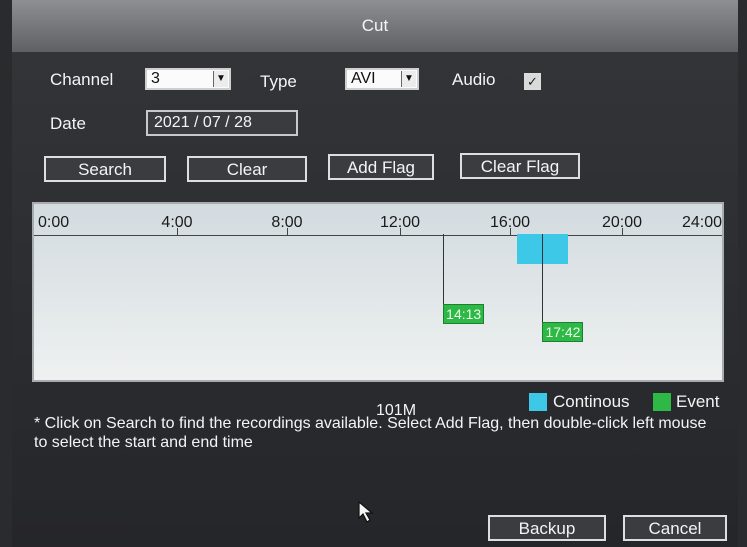 This screenshot has height=547, width=747. Describe the element at coordinates (378, 235) in the screenshot. I see `timeline-axis` at that location.